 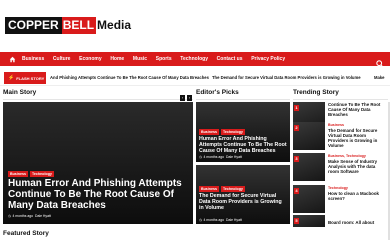 I want to click on trending-thumbnail: 5, so click(x=309, y=221).